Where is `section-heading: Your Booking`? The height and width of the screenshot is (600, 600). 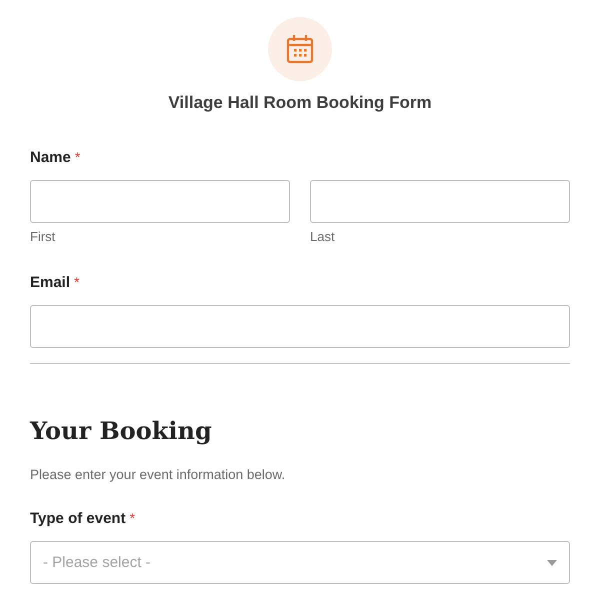 section-heading: Your Booking is located at coordinates (121, 430).